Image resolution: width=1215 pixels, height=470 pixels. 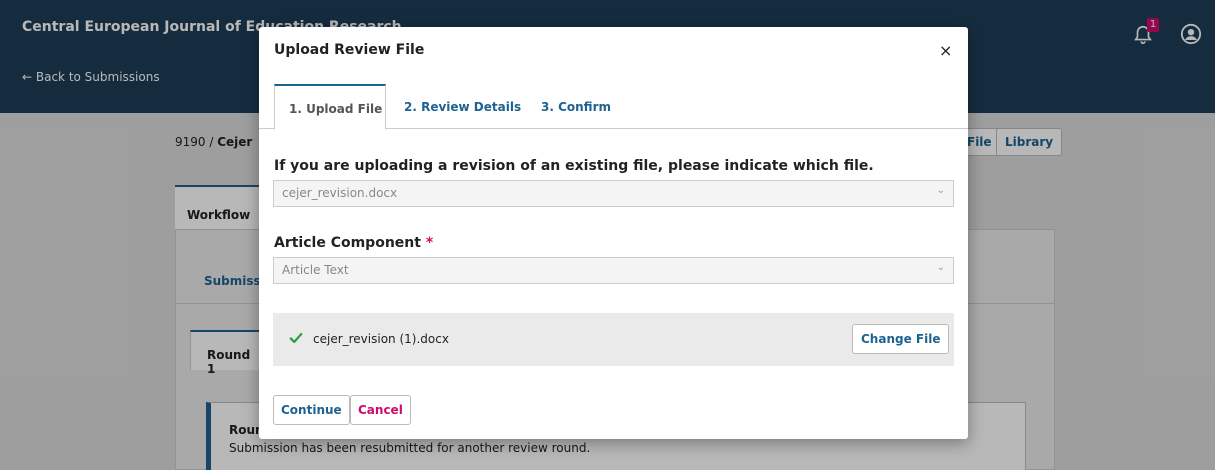 I want to click on check-icon, so click(x=296, y=338).